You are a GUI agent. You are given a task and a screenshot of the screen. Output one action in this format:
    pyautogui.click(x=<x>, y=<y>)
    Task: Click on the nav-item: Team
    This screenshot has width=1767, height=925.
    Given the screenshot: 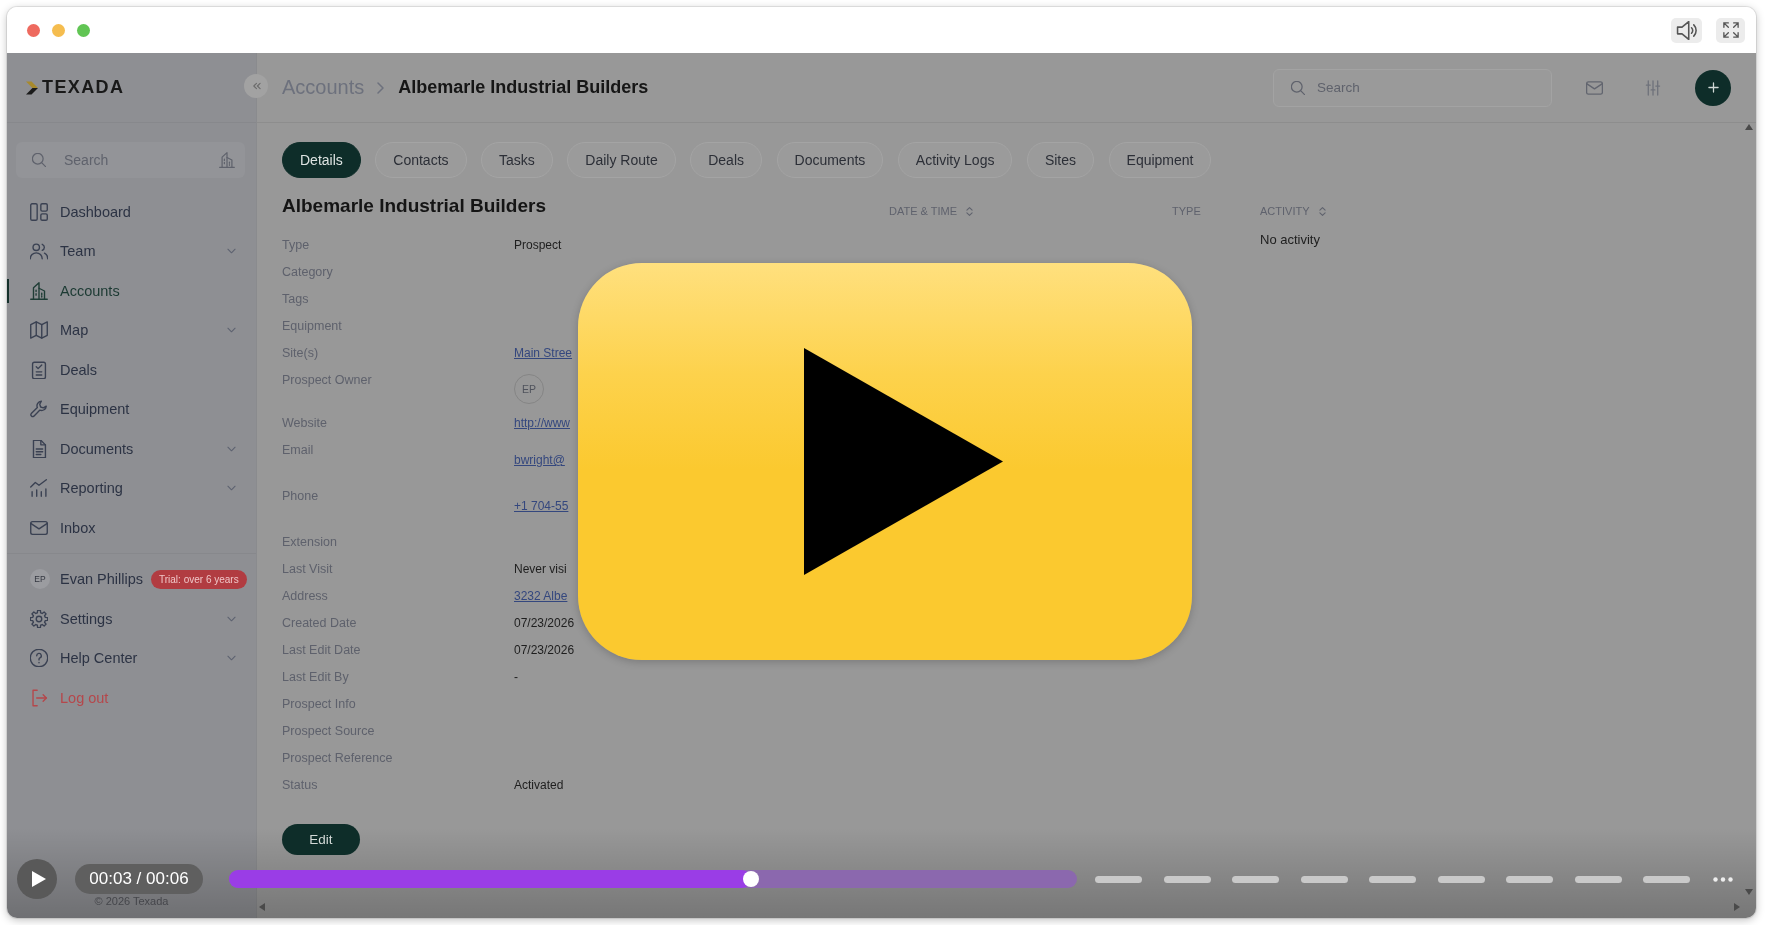 What is the action you would take?
    pyautogui.click(x=131, y=251)
    